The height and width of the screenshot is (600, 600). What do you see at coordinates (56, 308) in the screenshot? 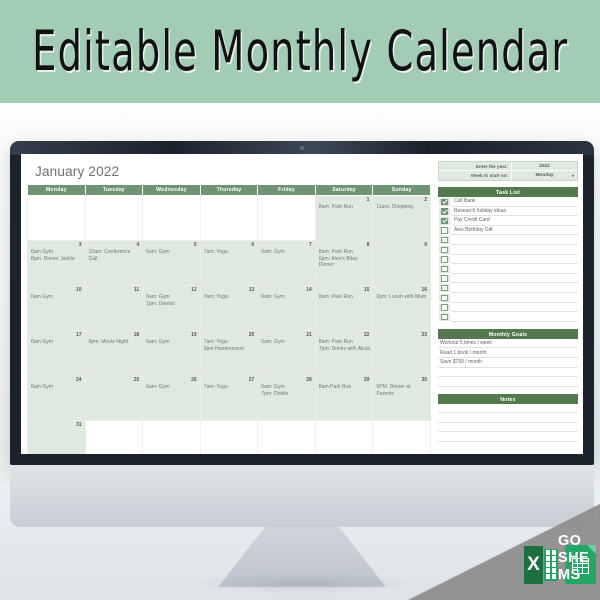
I see `calendar-day-cell: 10 6am Gym` at bounding box center [56, 308].